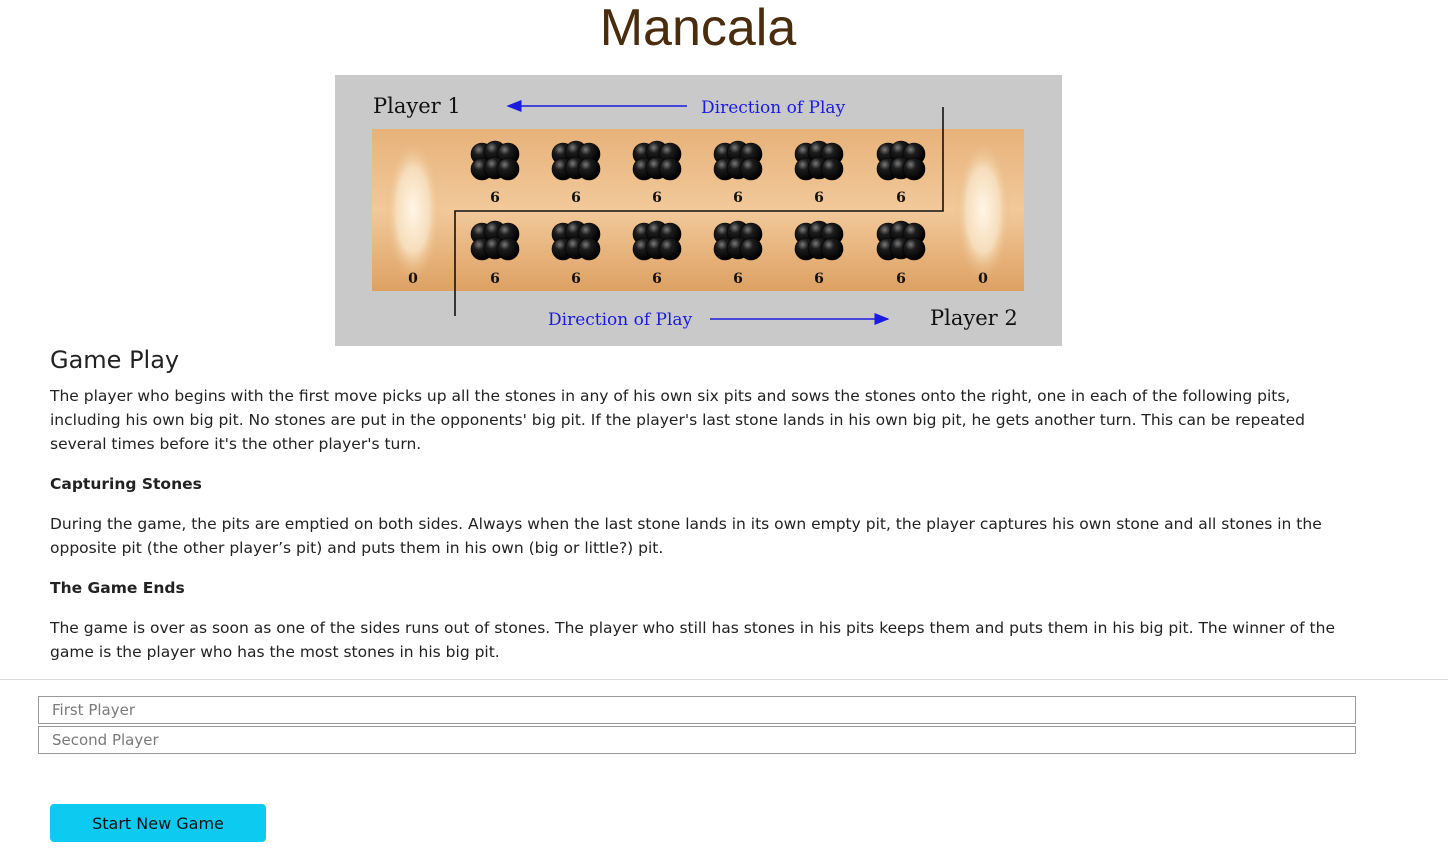 The width and height of the screenshot is (1448, 859). I want to click on board-wood, so click(698, 210).